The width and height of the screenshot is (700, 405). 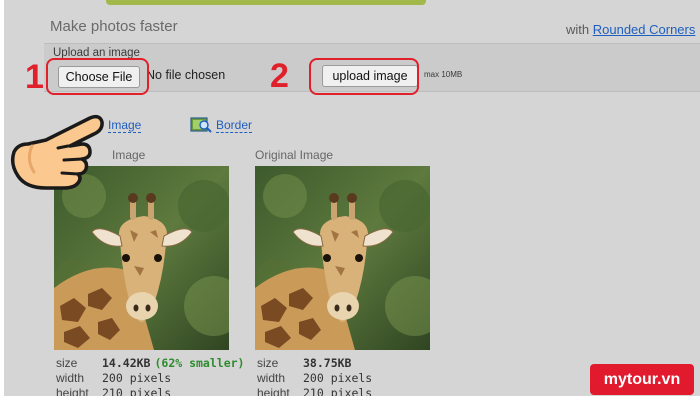 I want to click on step-1-number: 1, so click(x=34, y=77).